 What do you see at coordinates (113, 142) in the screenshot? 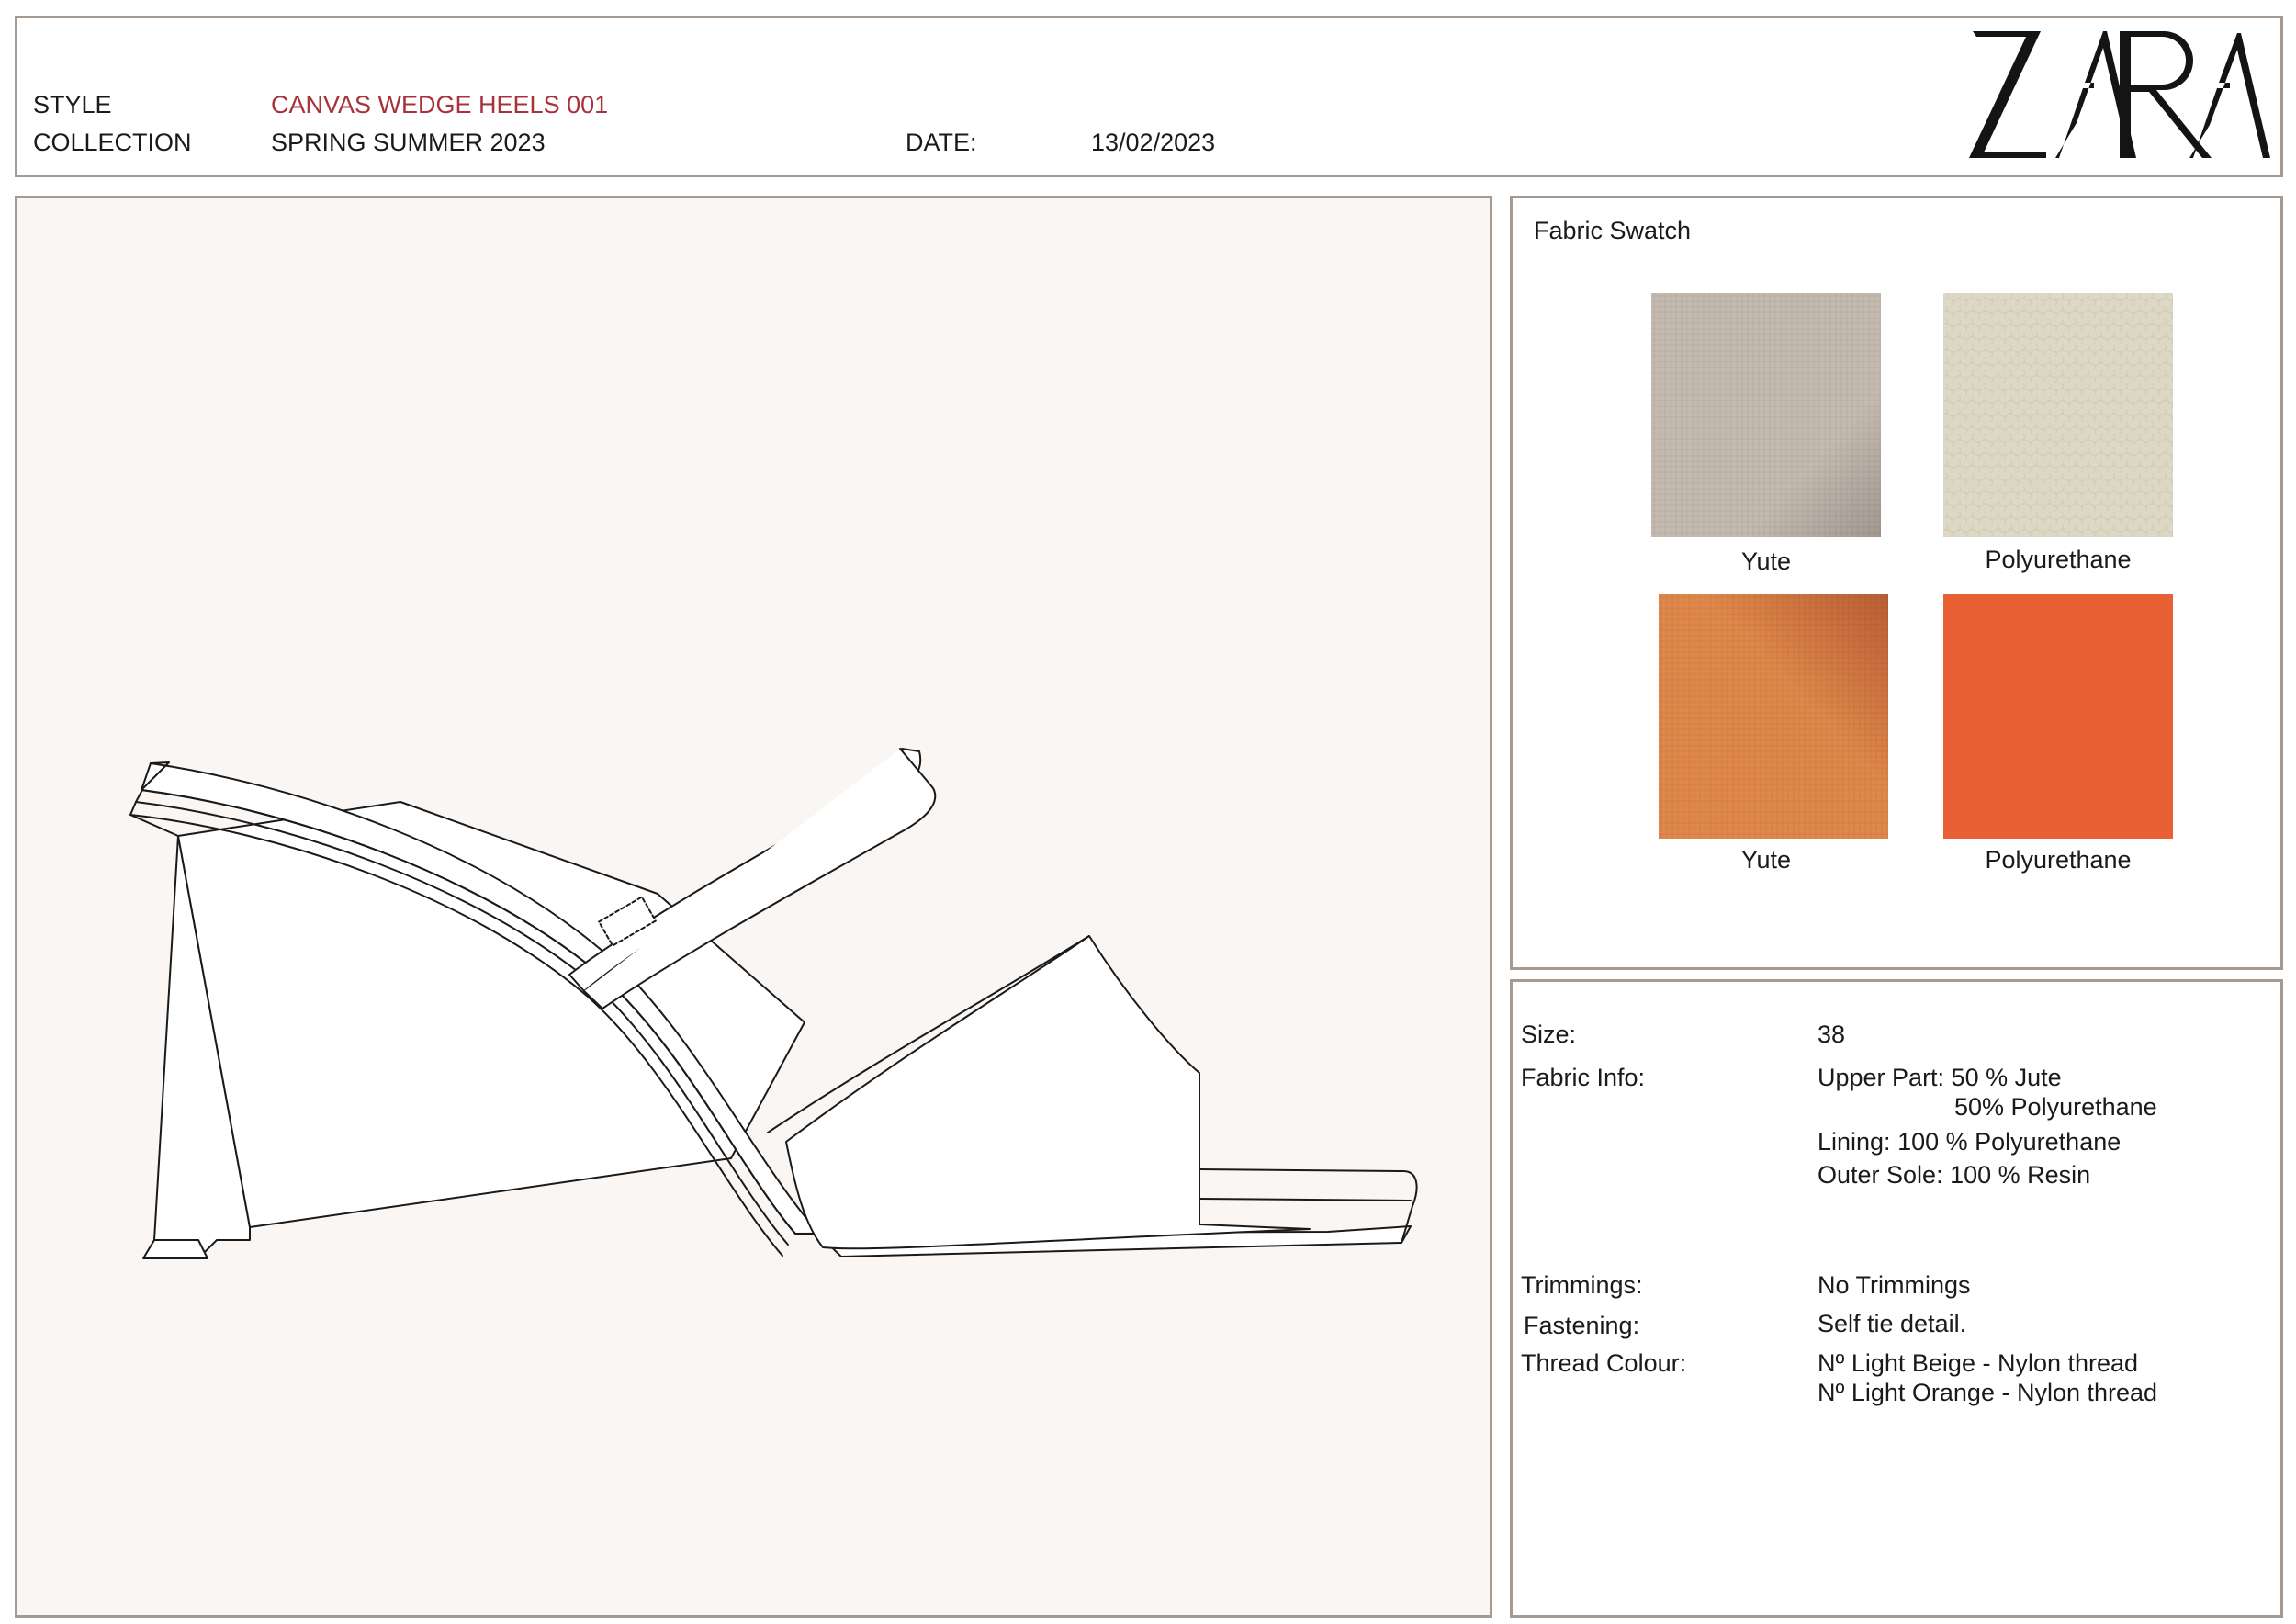
I see `collection-label: COLLECTION` at bounding box center [113, 142].